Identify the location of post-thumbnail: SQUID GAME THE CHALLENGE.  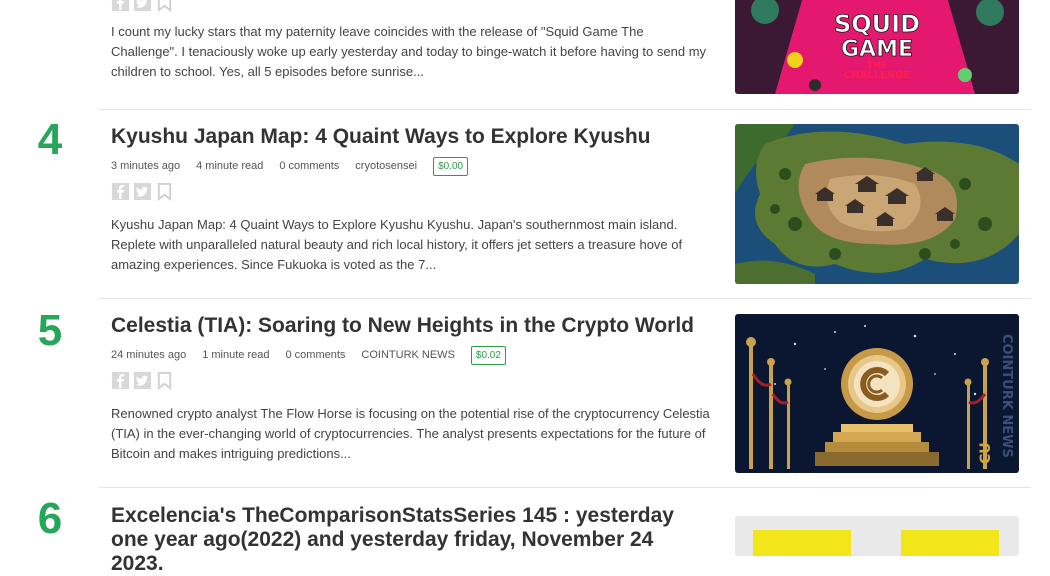
(877, 47).